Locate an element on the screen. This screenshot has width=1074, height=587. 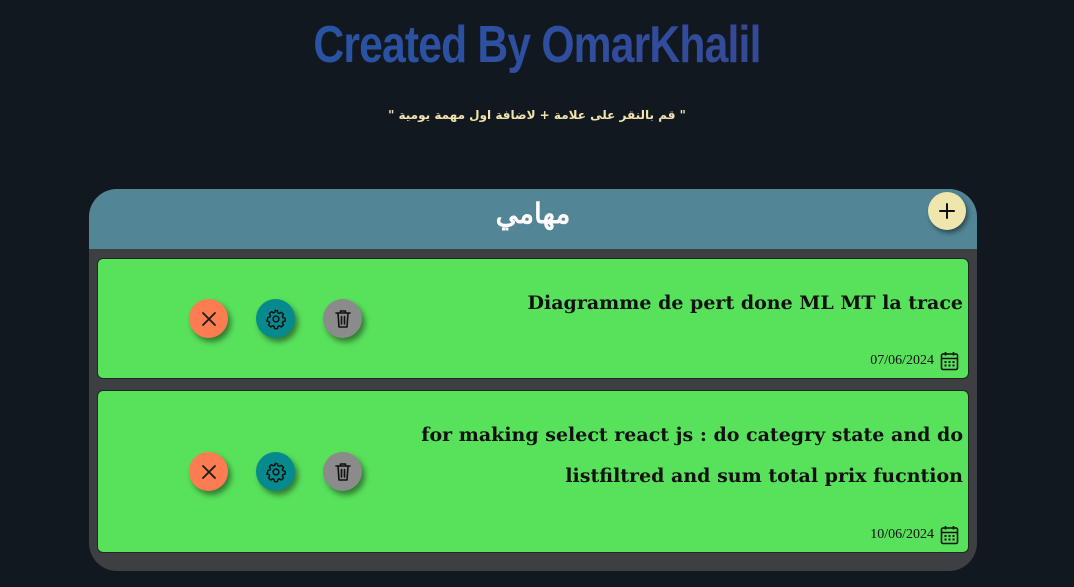
plus-icon is located at coordinates (947, 211).